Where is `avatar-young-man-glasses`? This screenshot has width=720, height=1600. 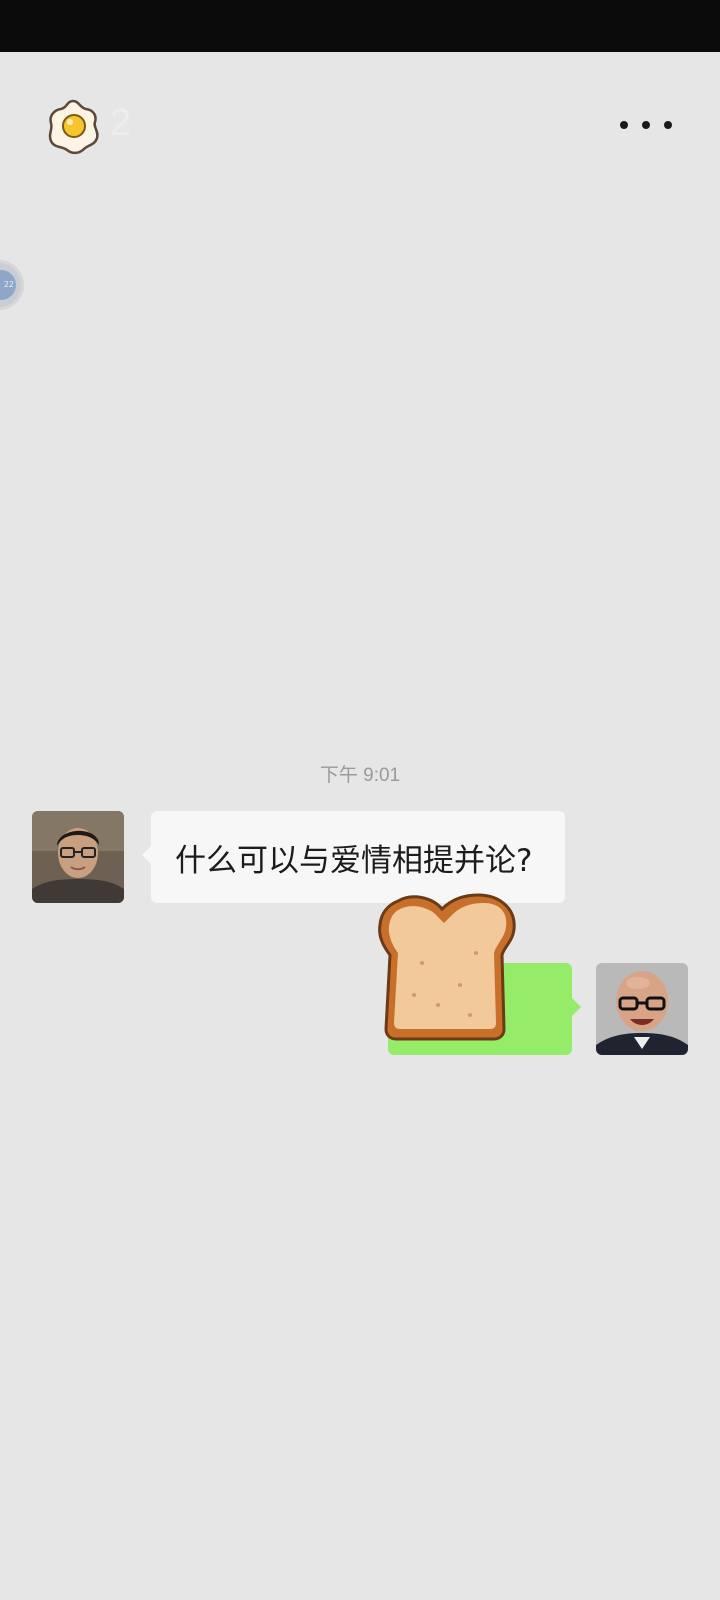
avatar-young-man-glasses is located at coordinates (78, 857).